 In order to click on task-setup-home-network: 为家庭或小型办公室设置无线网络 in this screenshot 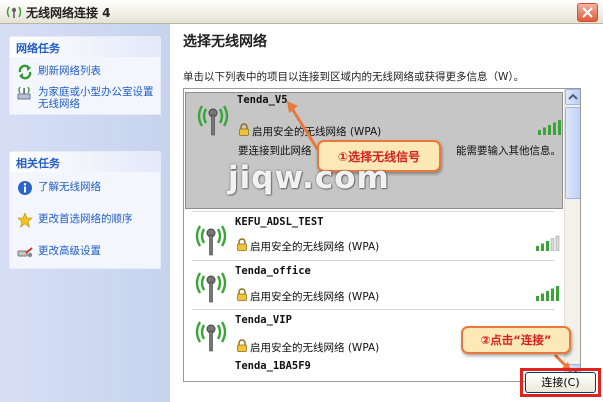, I will do `click(87, 98)`.